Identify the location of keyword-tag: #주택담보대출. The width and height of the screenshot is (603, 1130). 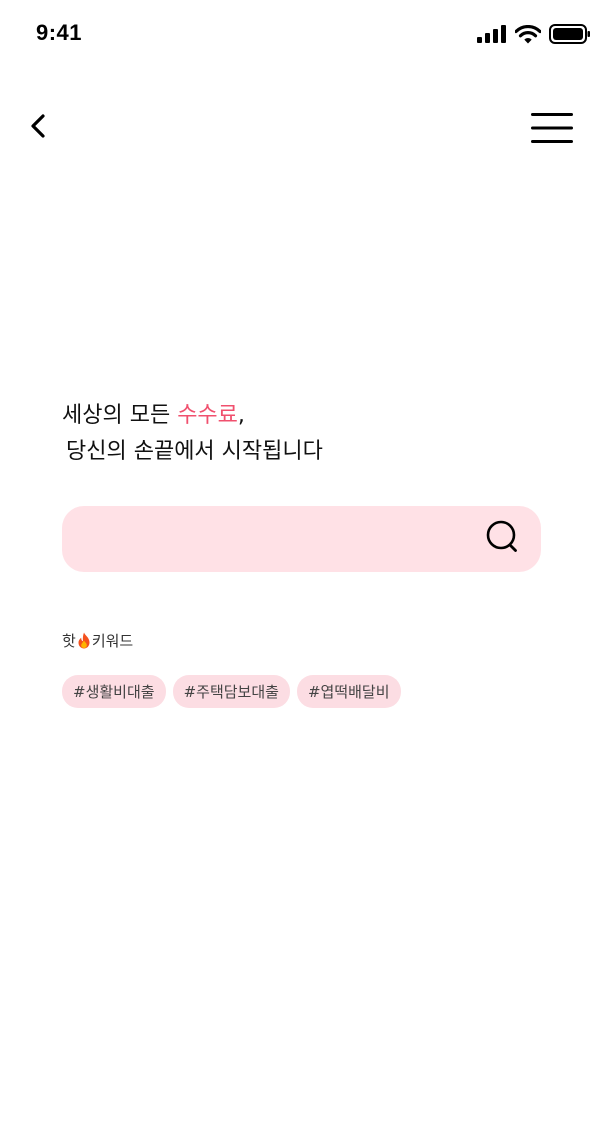
(231, 691).